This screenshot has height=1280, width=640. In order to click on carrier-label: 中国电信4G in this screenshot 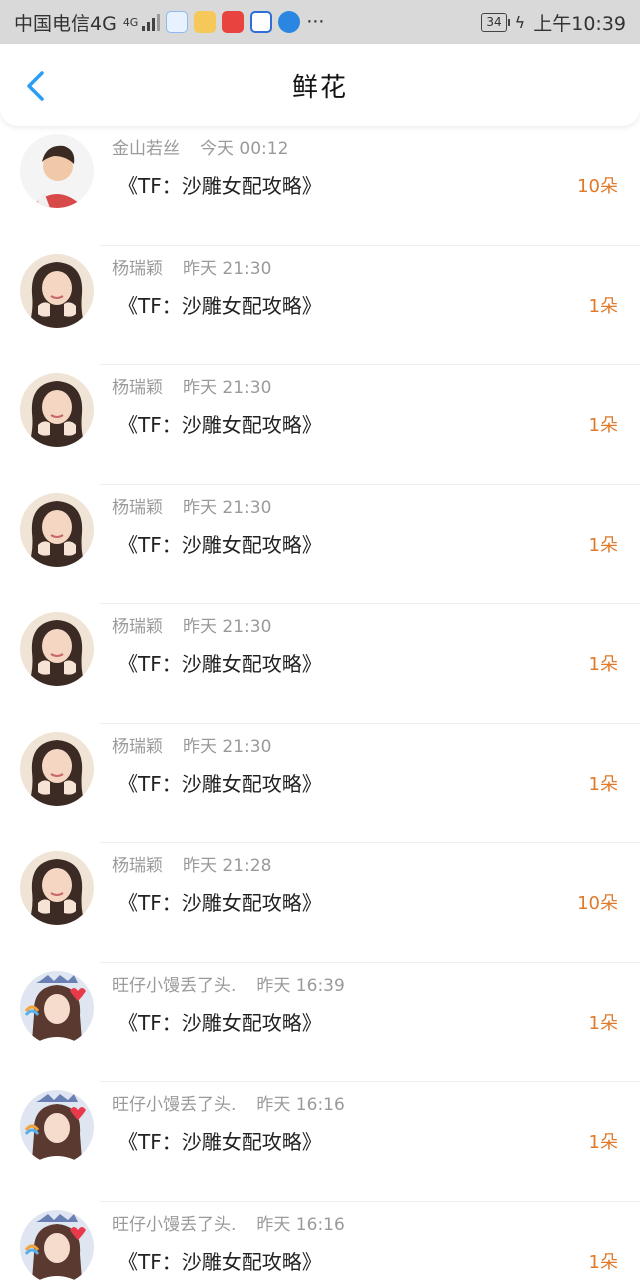, I will do `click(65, 23)`.